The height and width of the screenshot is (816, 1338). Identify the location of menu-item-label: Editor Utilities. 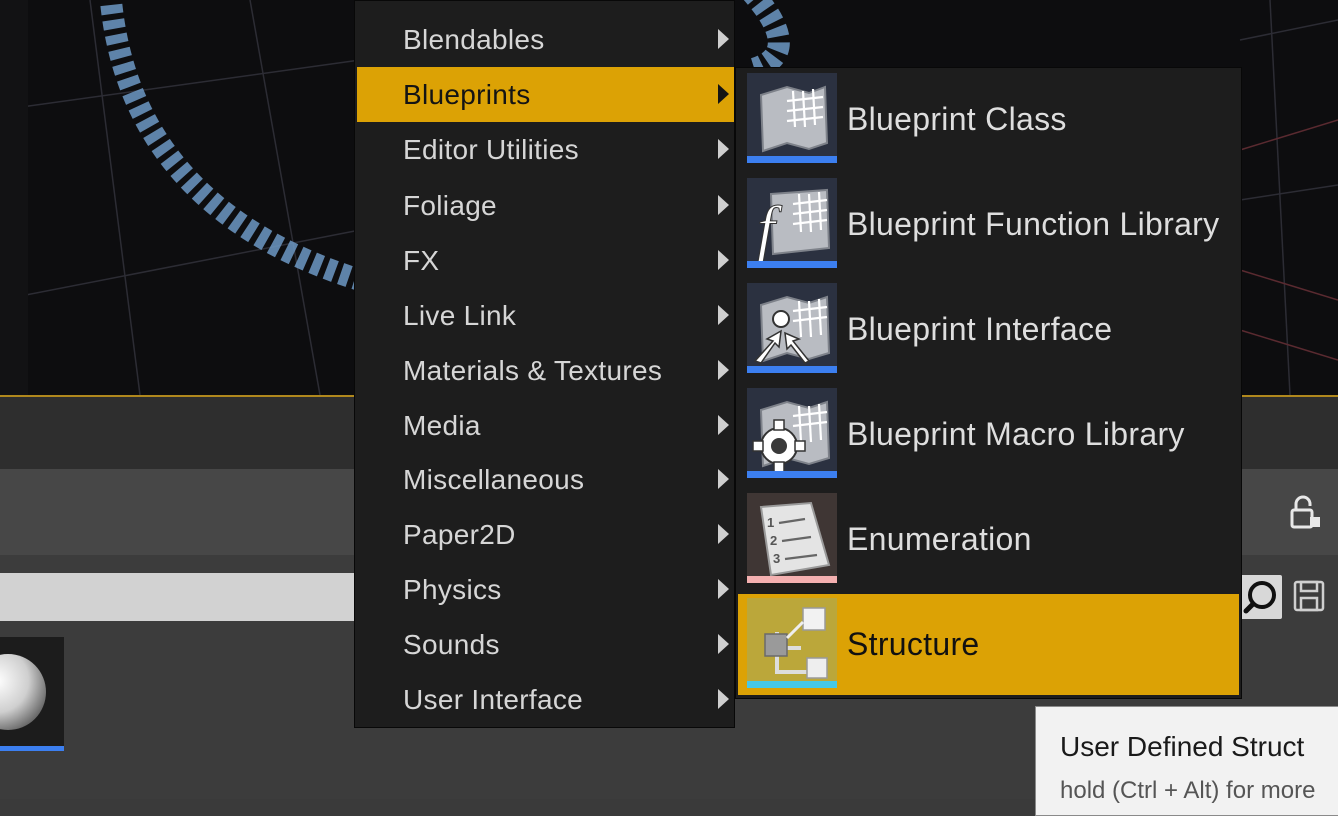
(491, 149).